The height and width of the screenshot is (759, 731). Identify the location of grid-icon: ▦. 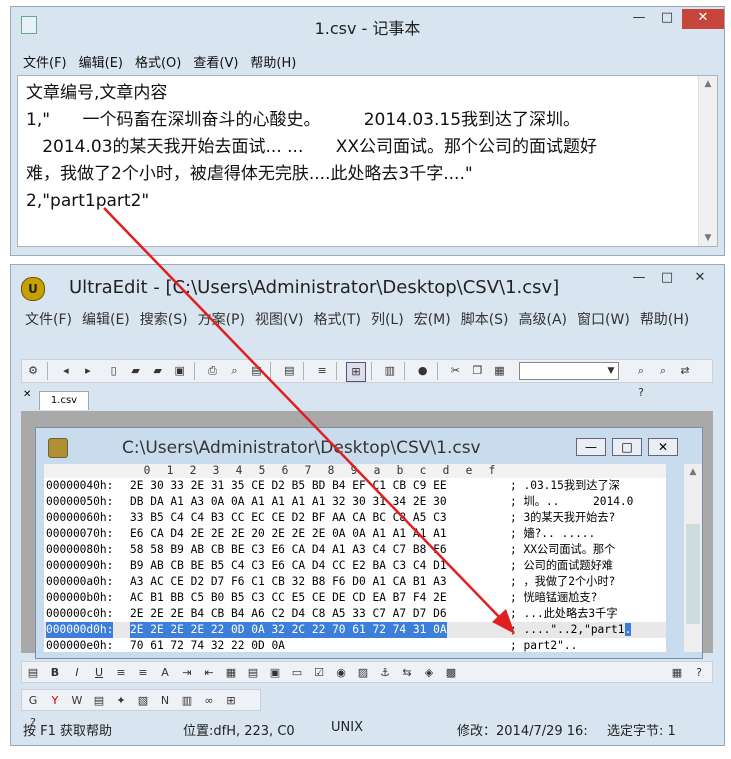
(677, 673).